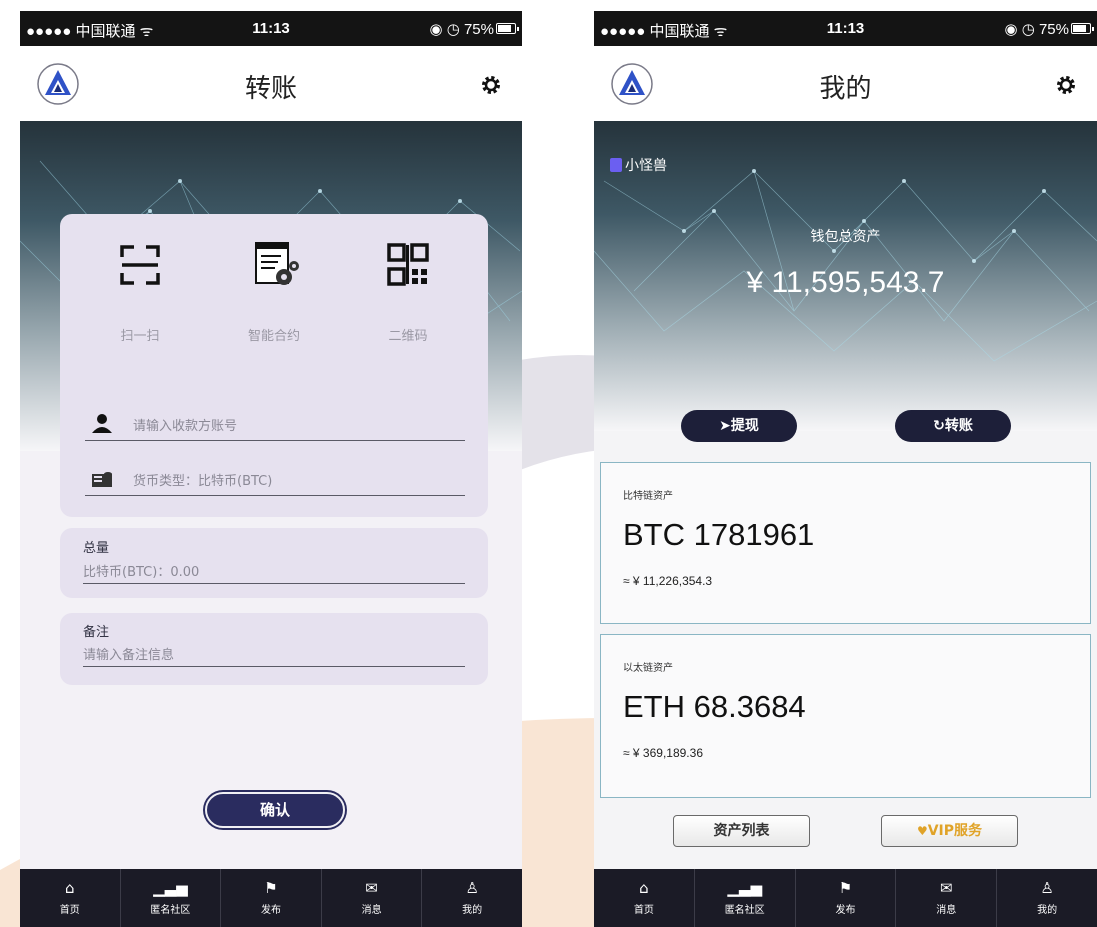  Describe the element at coordinates (96, 632) in the screenshot. I see `note-label: 备注` at that location.